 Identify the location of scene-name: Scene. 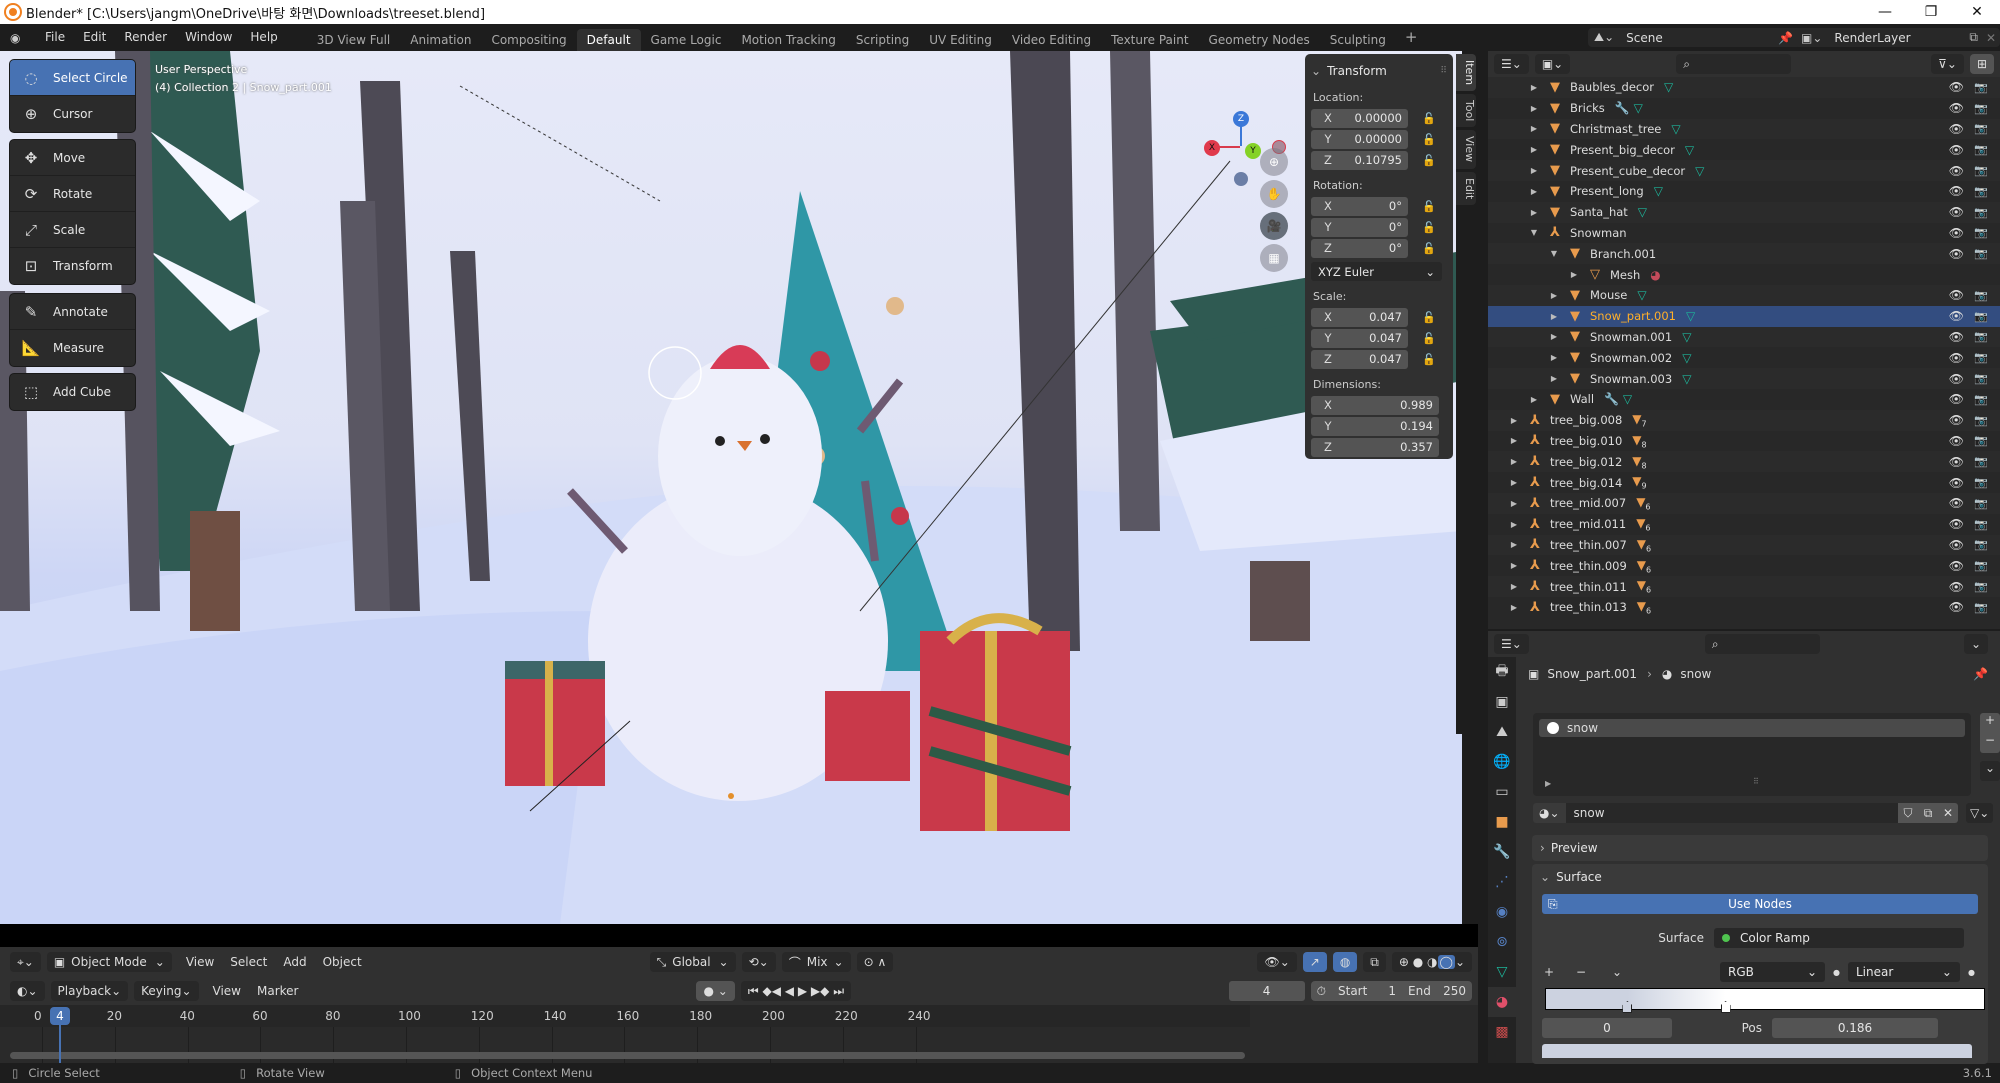
(1699, 38).